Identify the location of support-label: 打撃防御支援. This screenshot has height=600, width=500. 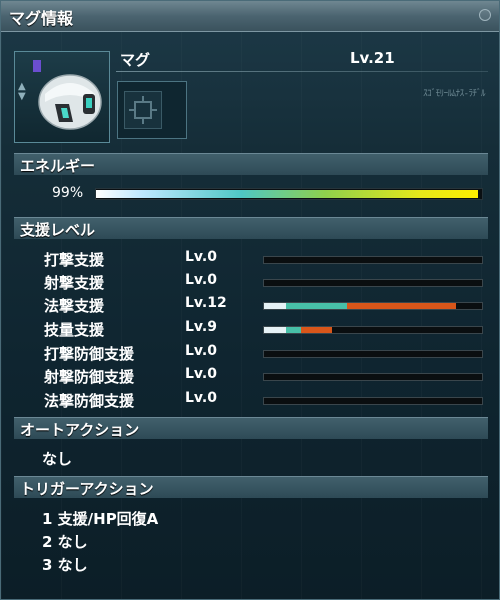
(89, 354).